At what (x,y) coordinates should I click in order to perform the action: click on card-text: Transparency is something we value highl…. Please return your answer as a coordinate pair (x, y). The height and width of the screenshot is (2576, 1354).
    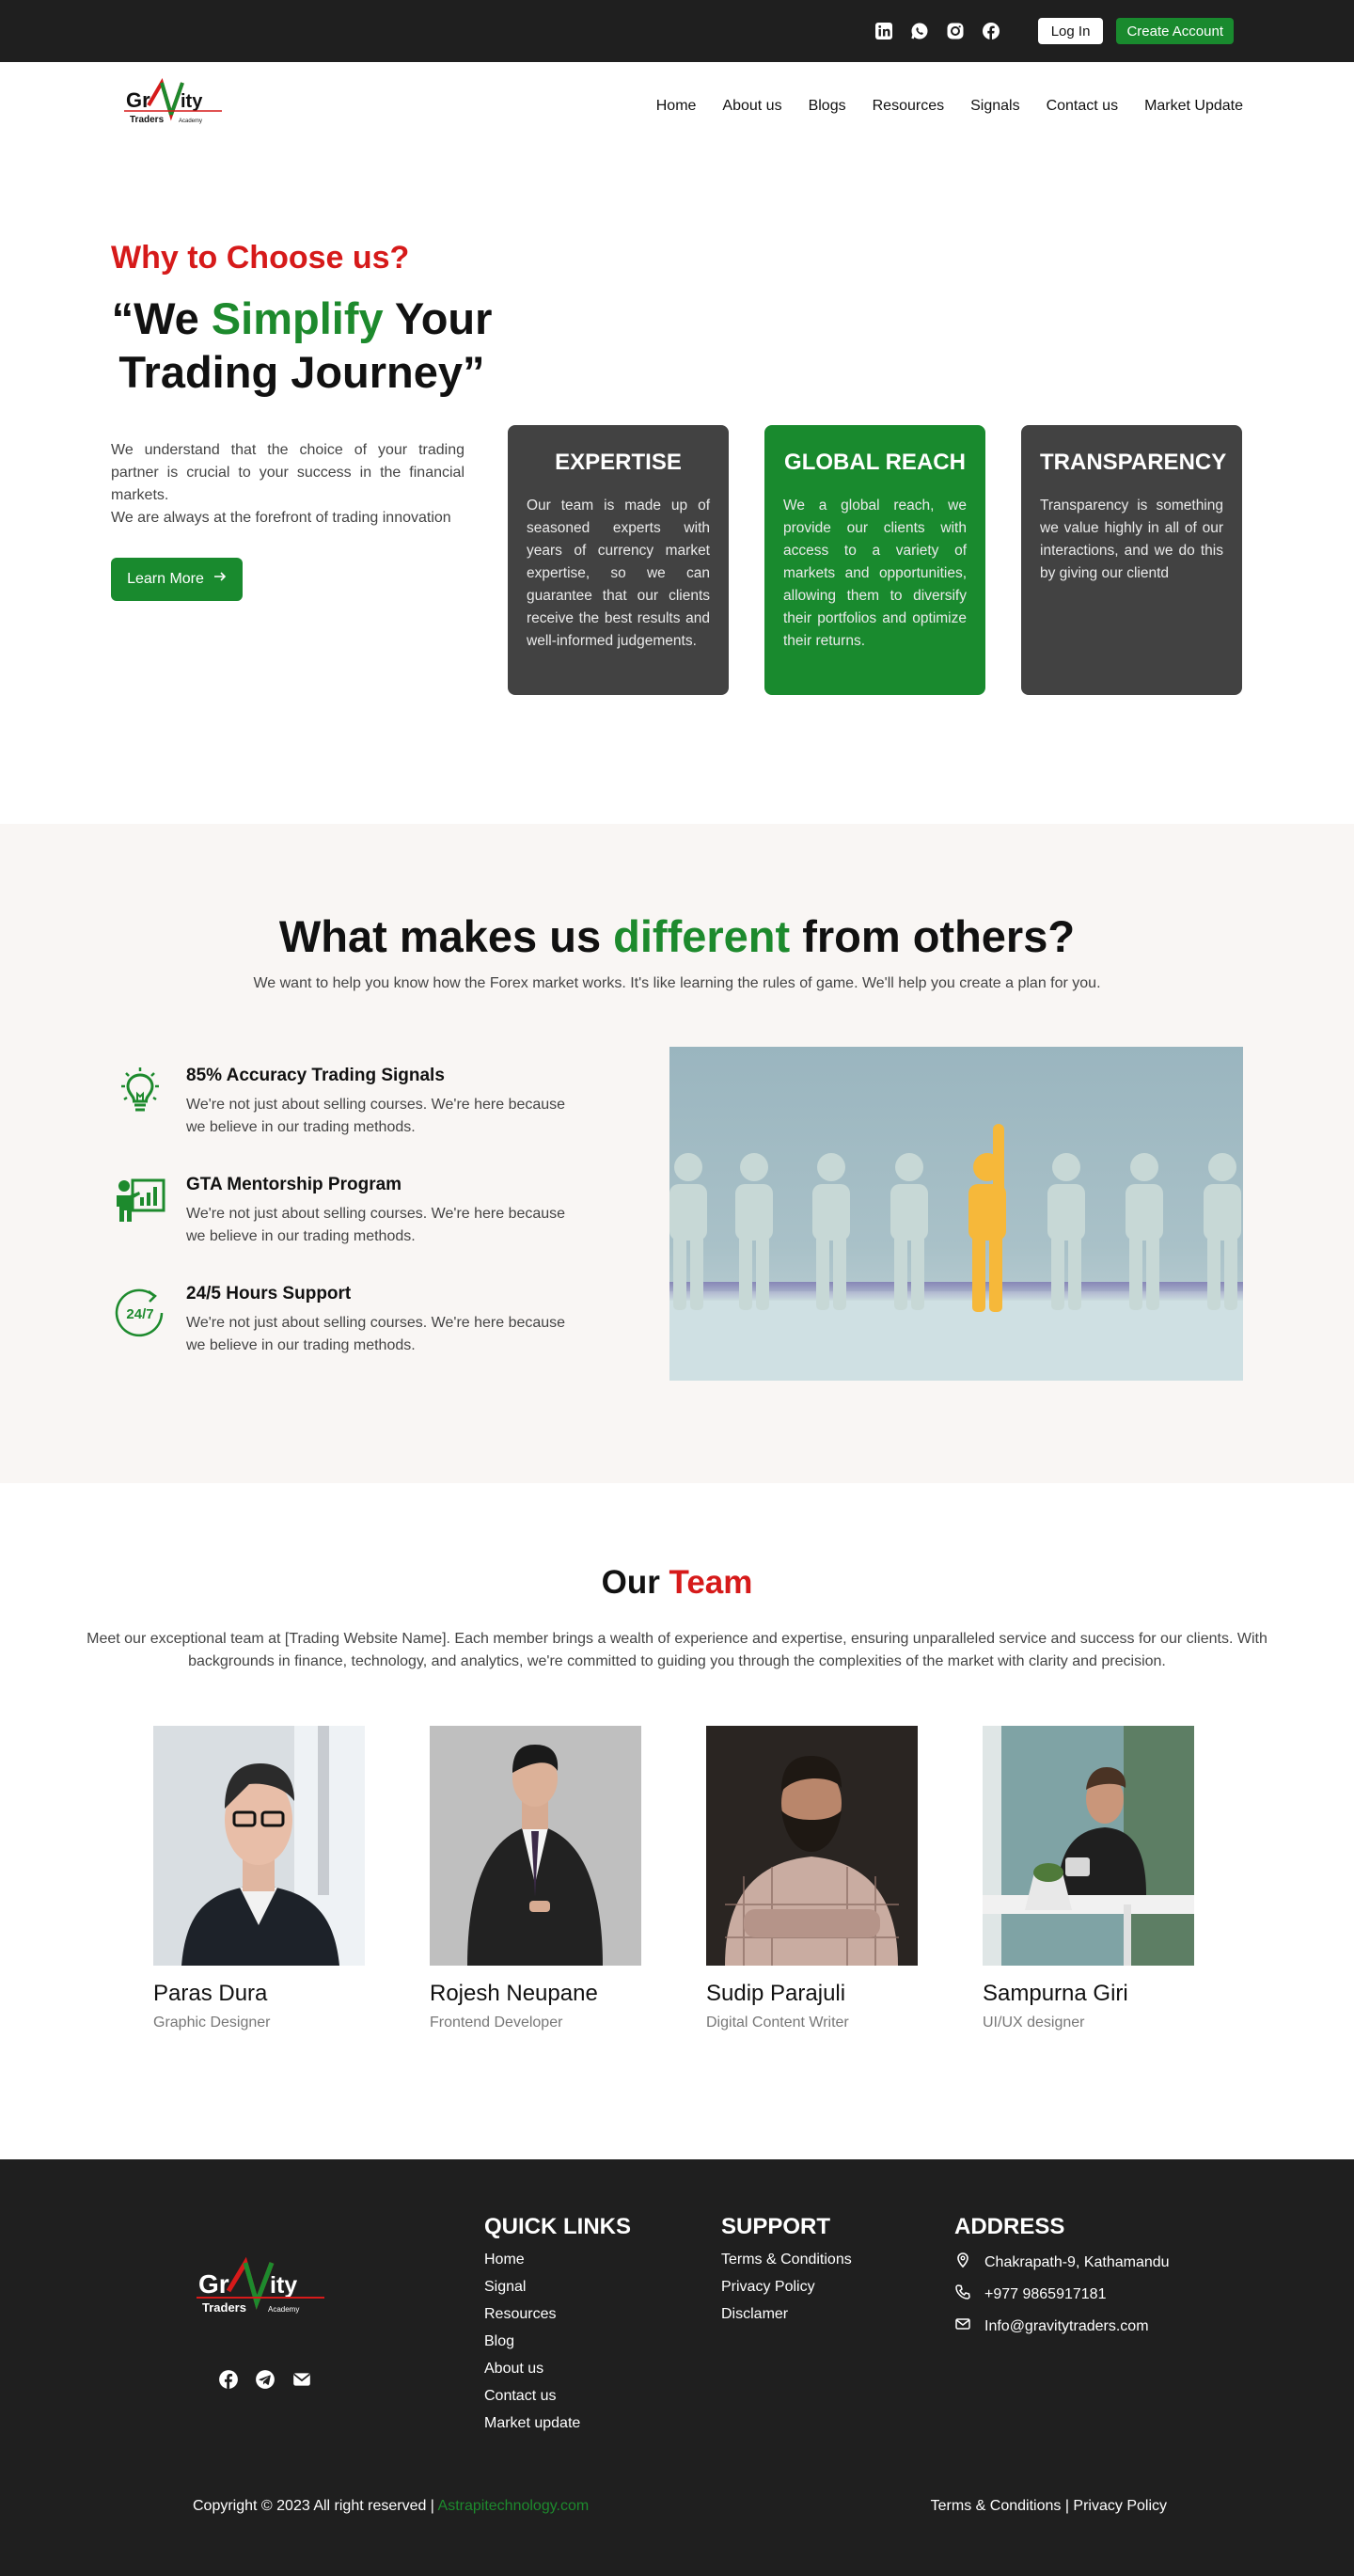
    Looking at the image, I should click on (1131, 539).